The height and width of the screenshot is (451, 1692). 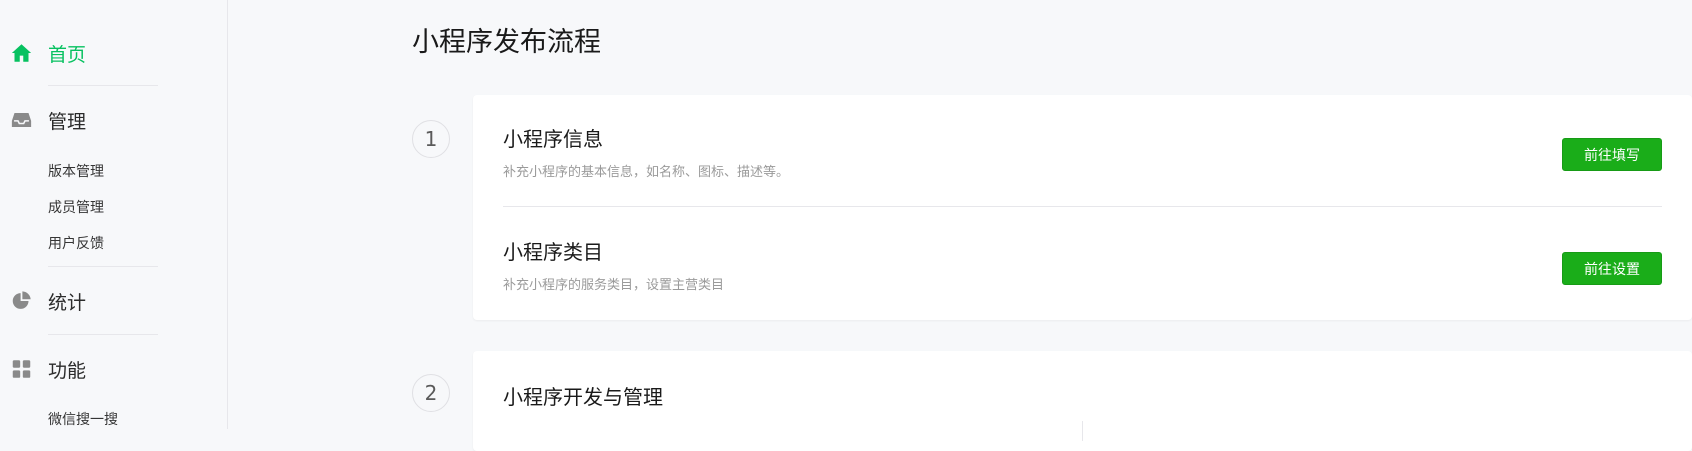 I want to click on sidebar-item-label: 功能, so click(x=67, y=370).